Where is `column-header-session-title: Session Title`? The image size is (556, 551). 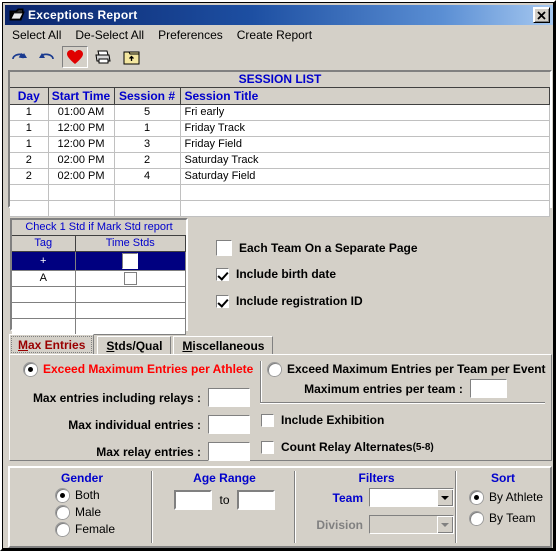 column-header-session-title: Session Title is located at coordinates (365, 96).